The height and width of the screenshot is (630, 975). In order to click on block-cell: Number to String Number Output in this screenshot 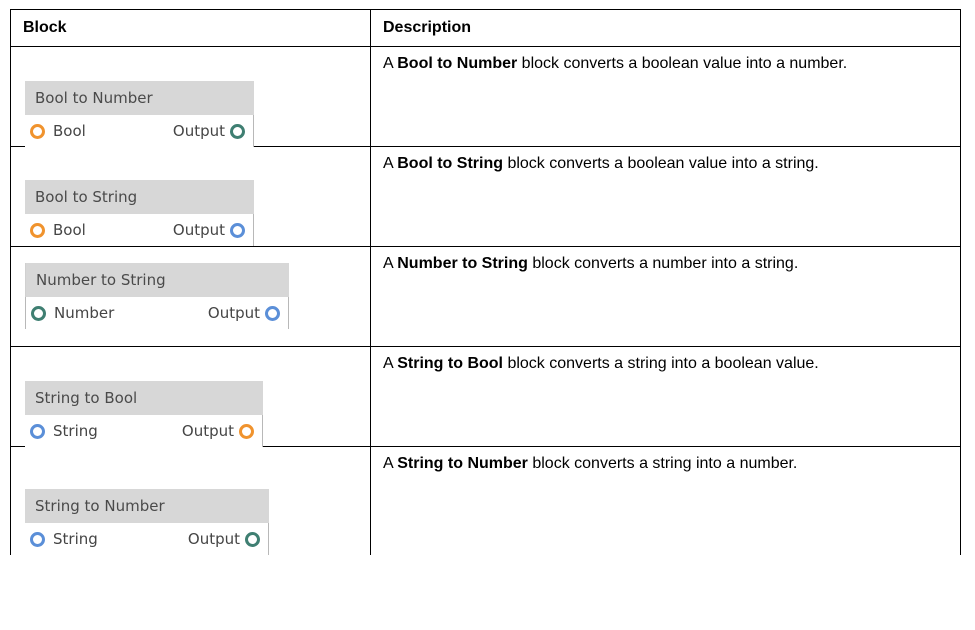, I will do `click(190, 296)`.